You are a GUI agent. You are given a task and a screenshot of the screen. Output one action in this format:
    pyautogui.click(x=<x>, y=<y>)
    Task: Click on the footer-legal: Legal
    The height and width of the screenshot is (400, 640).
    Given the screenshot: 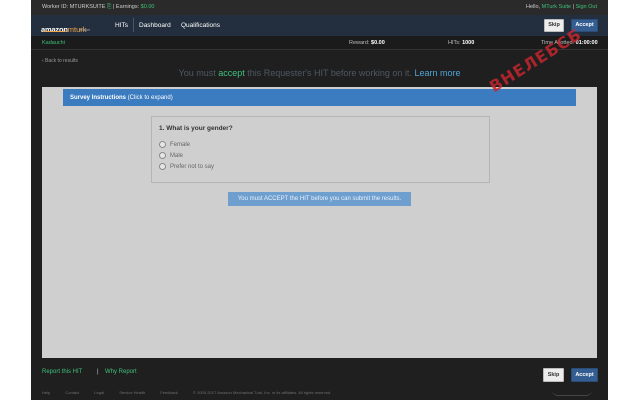 What is the action you would take?
    pyautogui.click(x=99, y=392)
    